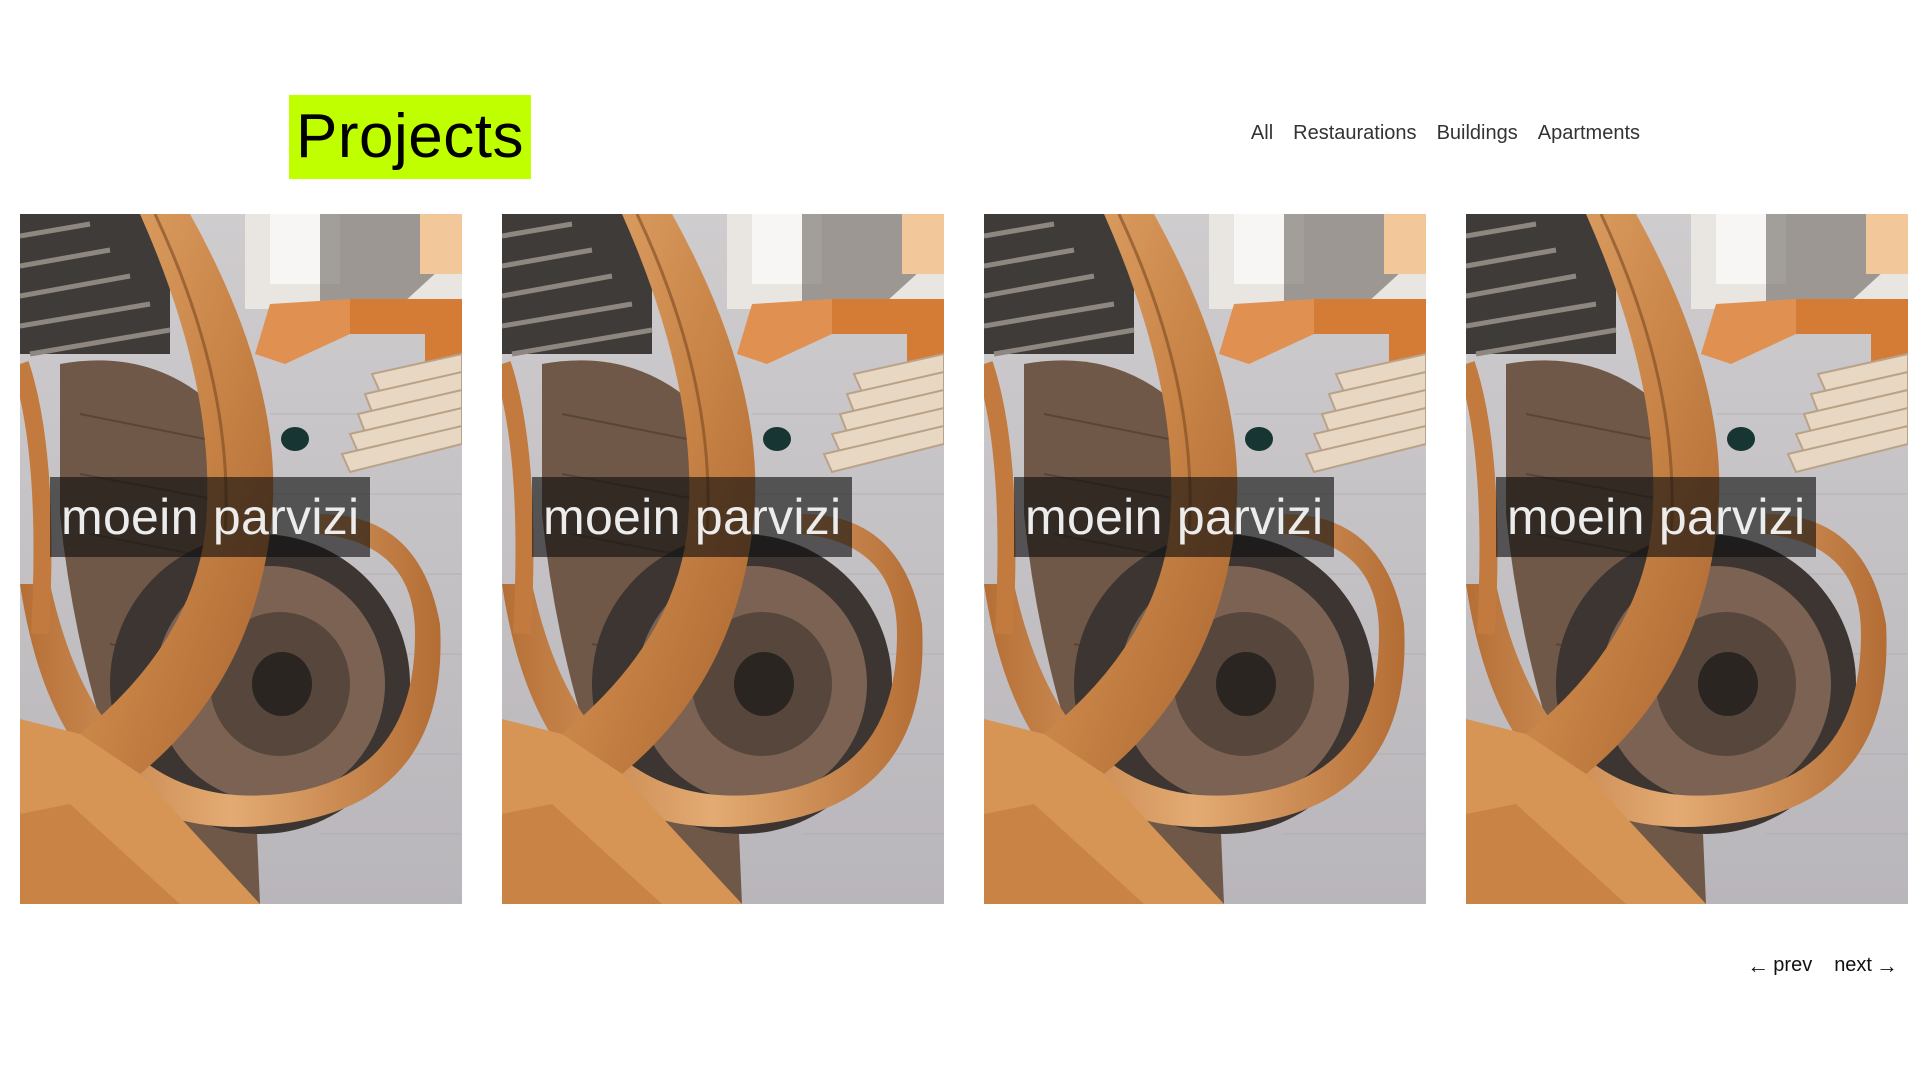 The width and height of the screenshot is (1920, 1080). What do you see at coordinates (1887, 965) in the screenshot?
I see `arrow-right-icon: →` at bounding box center [1887, 965].